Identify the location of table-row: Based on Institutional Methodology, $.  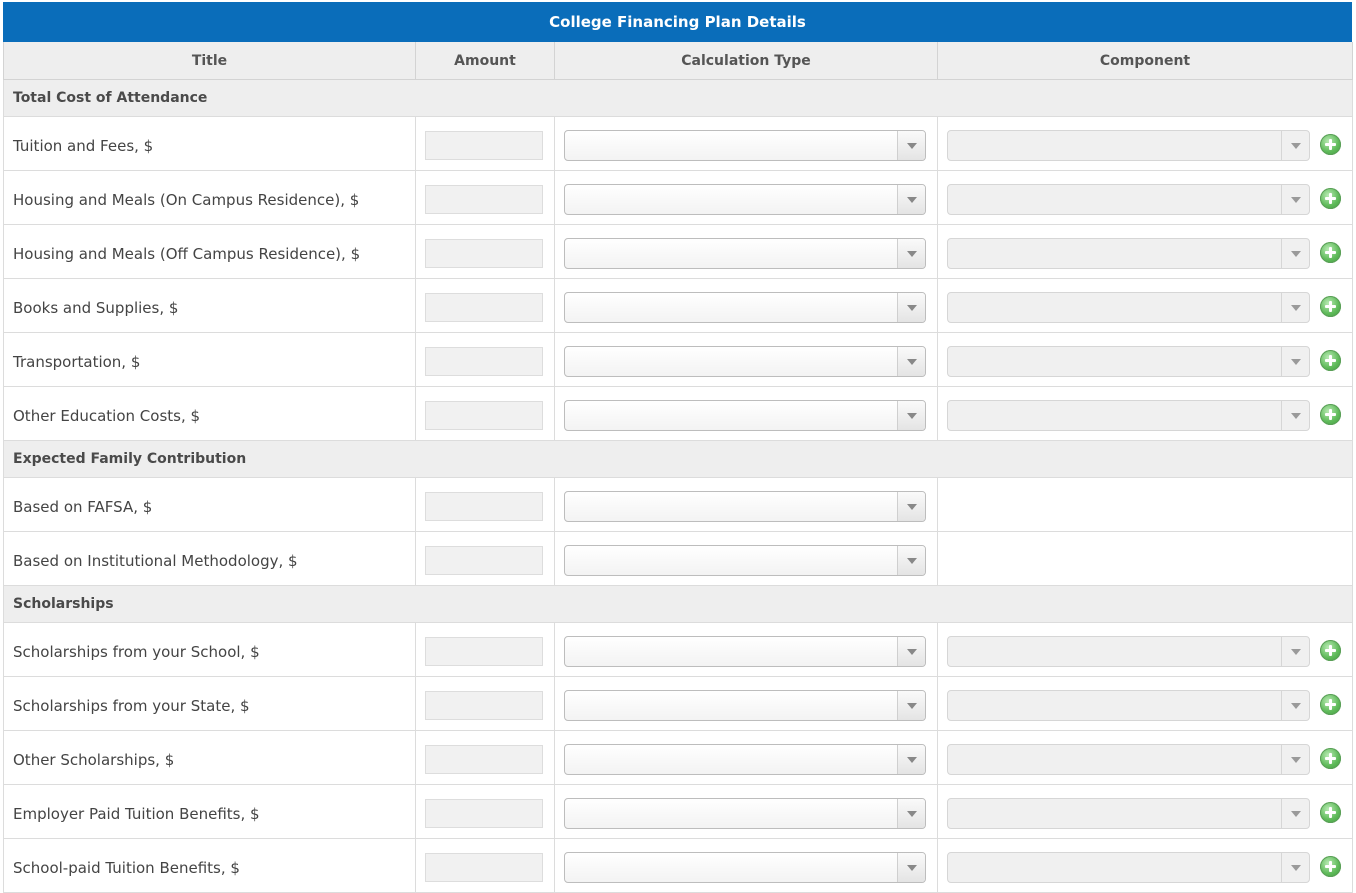
(678, 558).